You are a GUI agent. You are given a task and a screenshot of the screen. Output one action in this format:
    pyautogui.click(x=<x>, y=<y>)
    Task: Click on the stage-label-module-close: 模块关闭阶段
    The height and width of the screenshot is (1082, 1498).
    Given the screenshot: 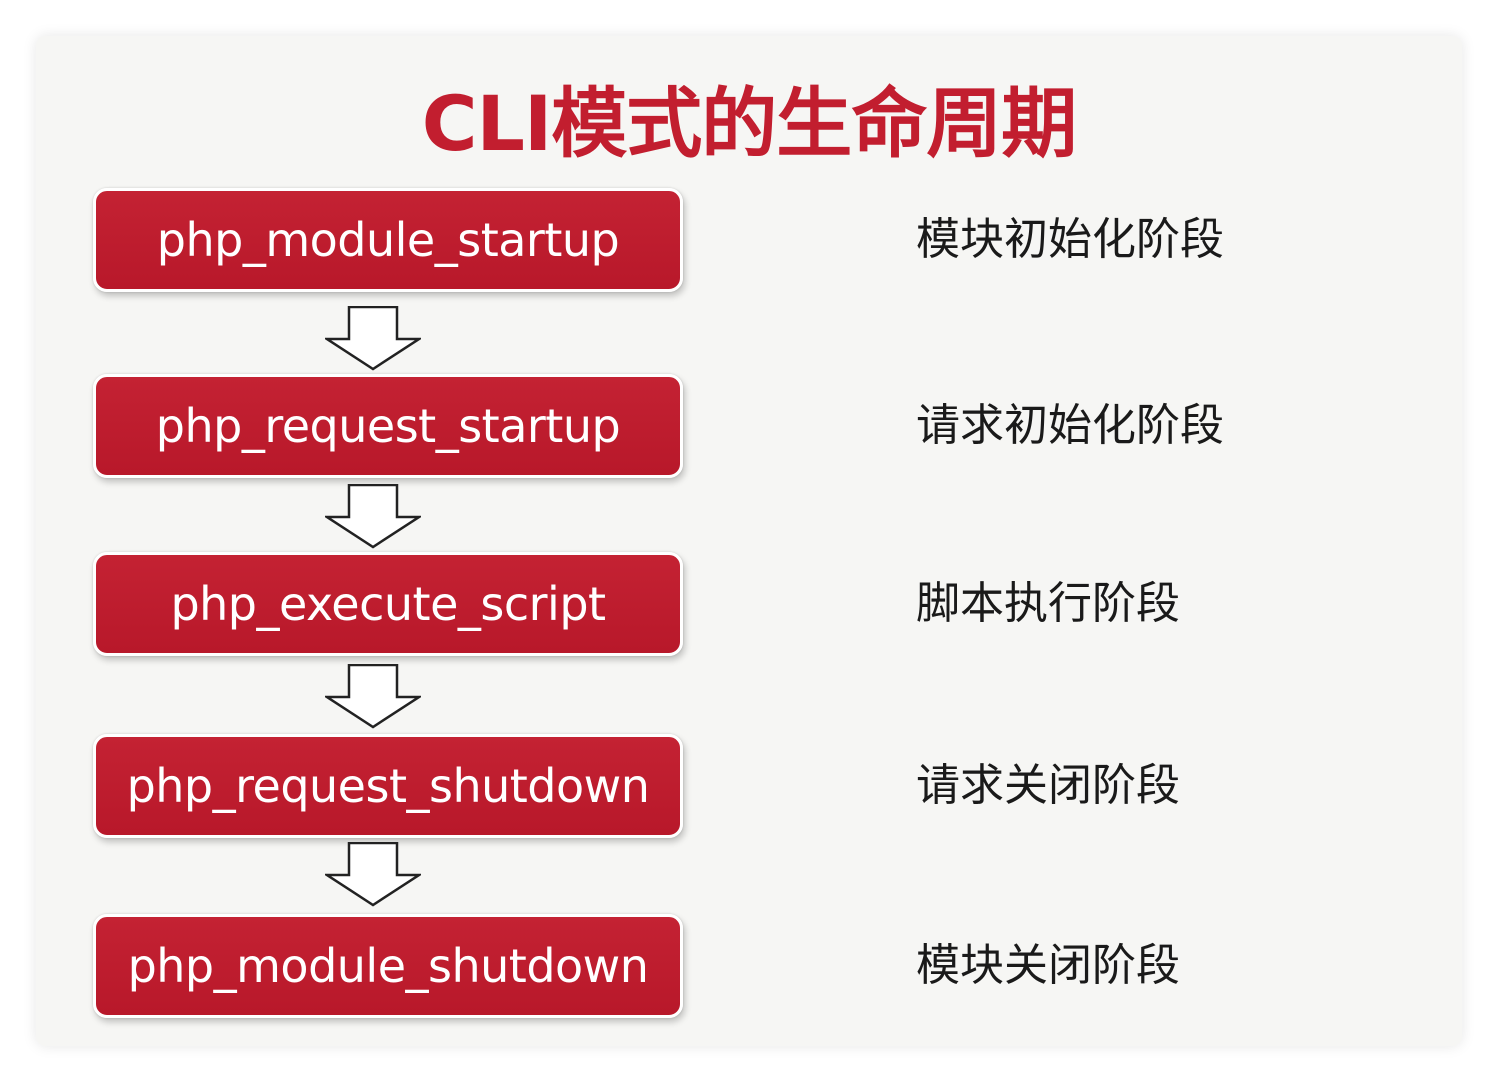 What is the action you would take?
    pyautogui.click(x=1048, y=965)
    